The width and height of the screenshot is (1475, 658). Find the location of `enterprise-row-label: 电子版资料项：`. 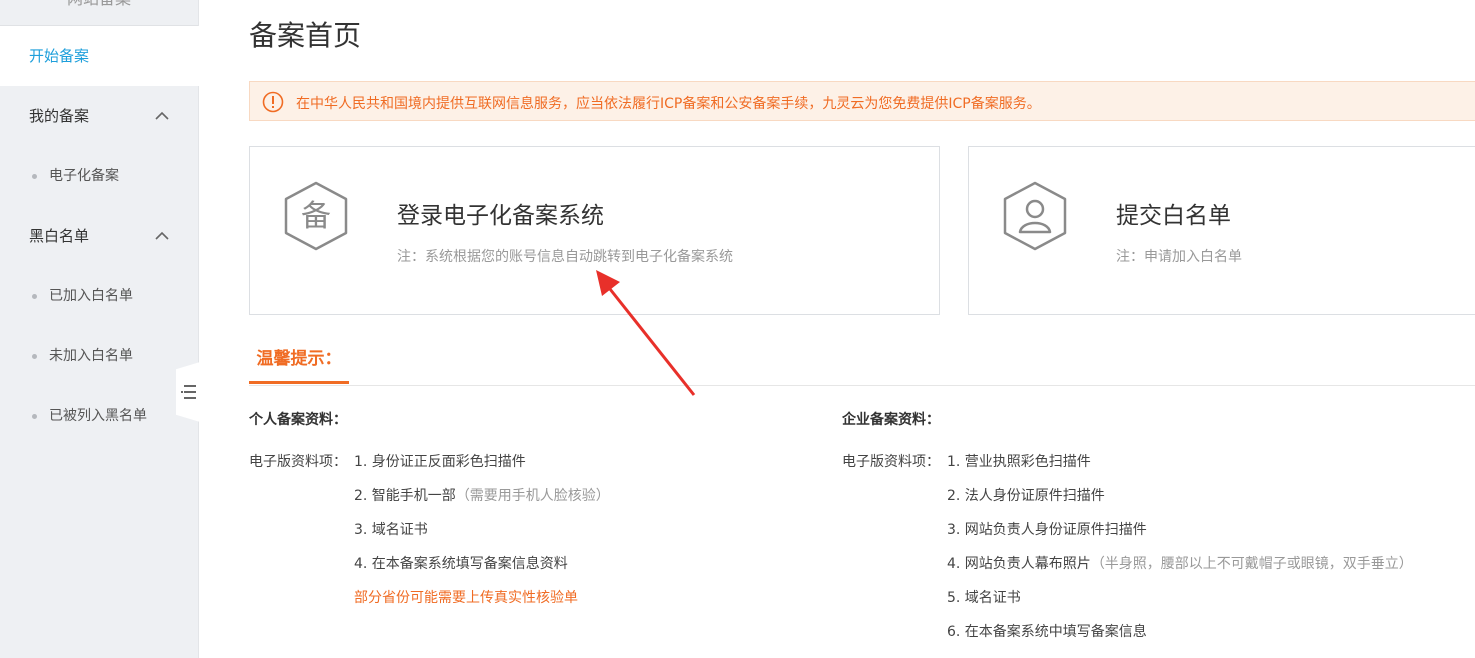

enterprise-row-label: 电子版资料项： is located at coordinates (891, 462).